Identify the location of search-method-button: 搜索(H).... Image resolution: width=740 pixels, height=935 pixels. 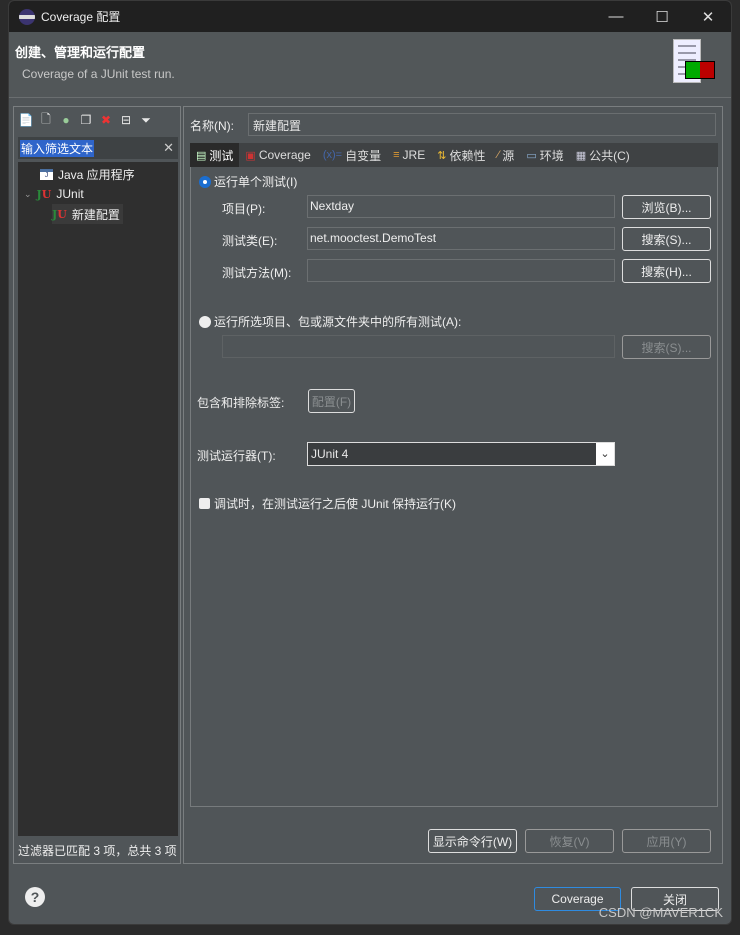
(666, 271).